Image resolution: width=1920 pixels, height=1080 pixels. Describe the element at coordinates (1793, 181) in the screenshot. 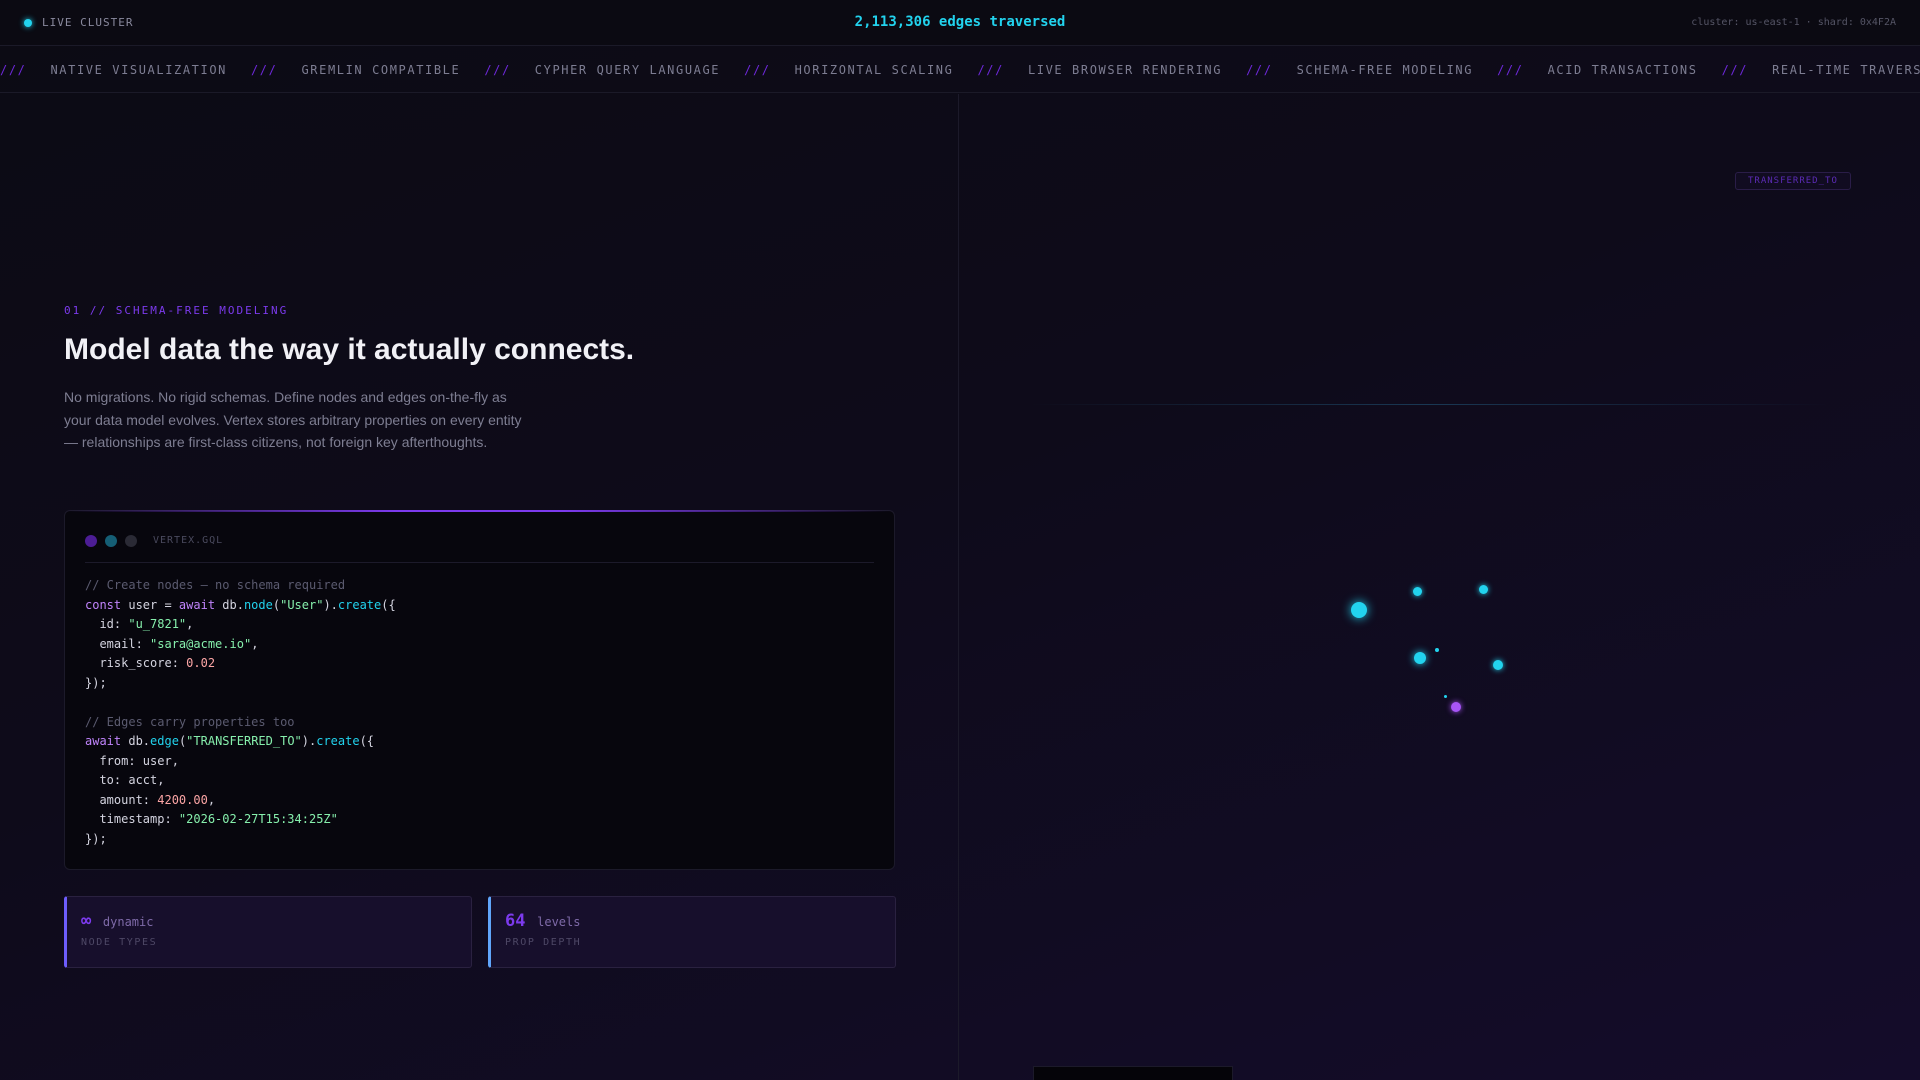

I see `edge-label-badge: TRANSFERRED_TO` at that location.